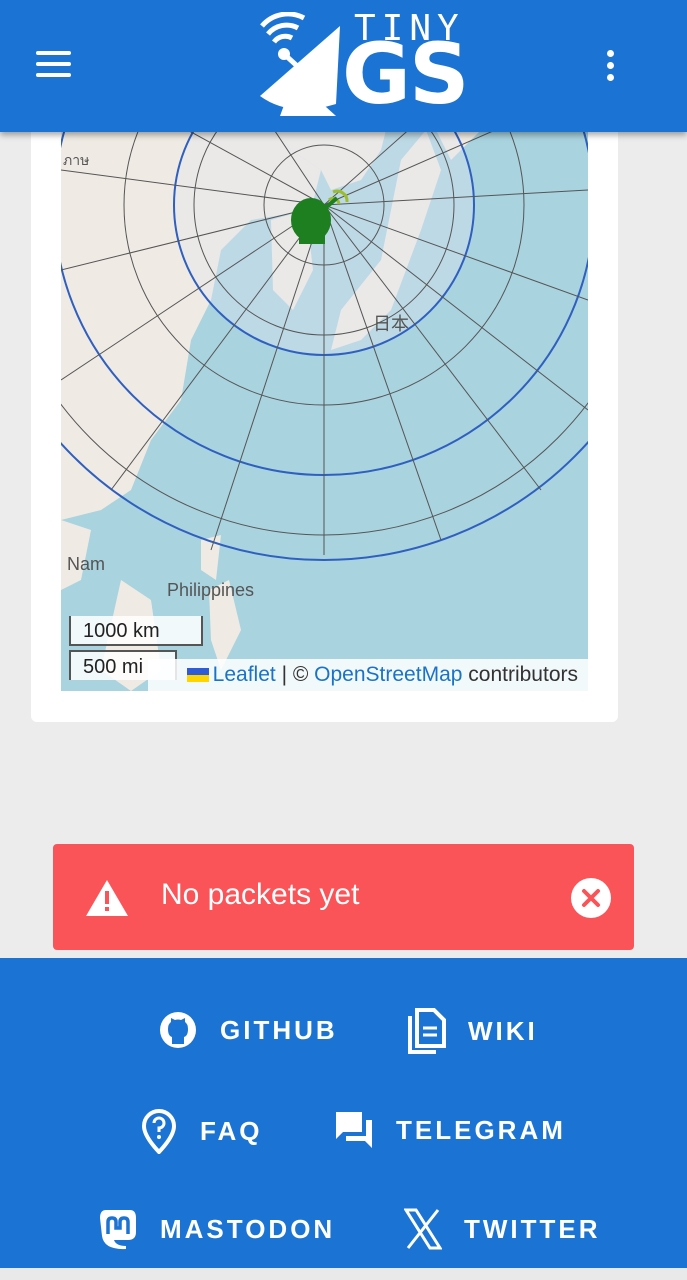 The image size is (687, 1280). Describe the element at coordinates (118, 1230) in the screenshot. I see `mastodon-icon` at that location.